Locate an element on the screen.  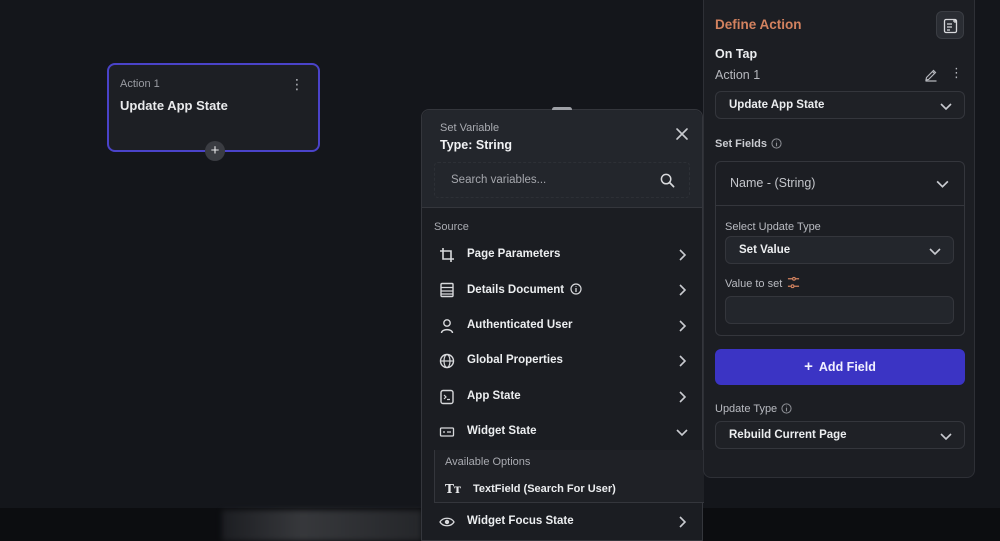
source-item-details-document: Details Document is located at coordinates (562, 290).